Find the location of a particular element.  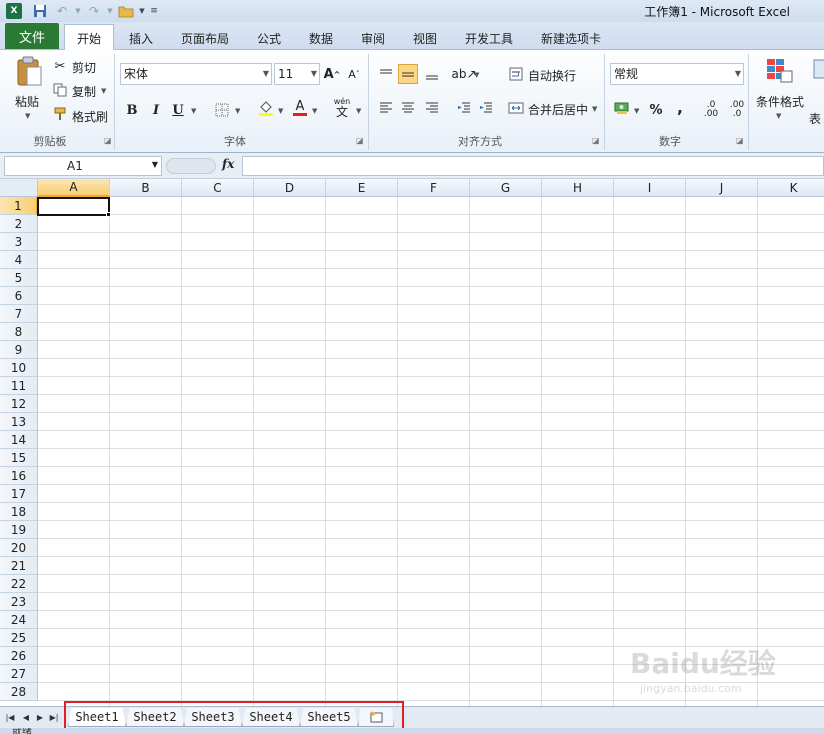

tab-review: 审阅 is located at coordinates (373, 38).